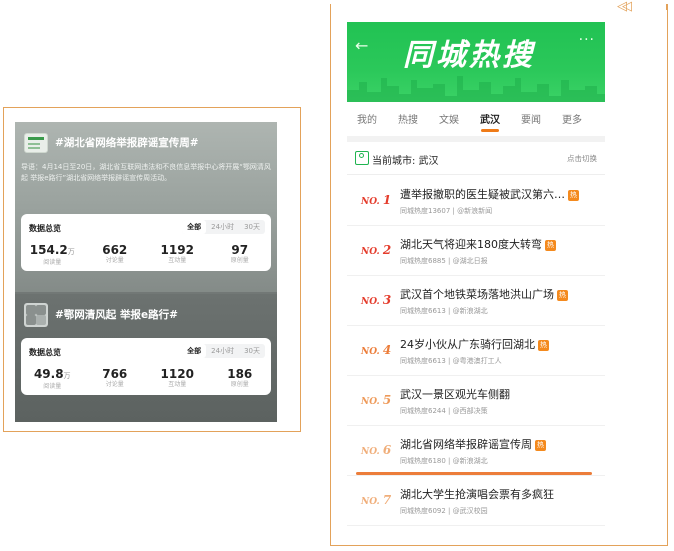 The height and width of the screenshot is (551, 674). Describe the element at coordinates (146, 379) in the screenshot. I see `stats-numbers: 49.8万 阅读量 766 讨论量 1120 互动量 186 原创量` at that location.